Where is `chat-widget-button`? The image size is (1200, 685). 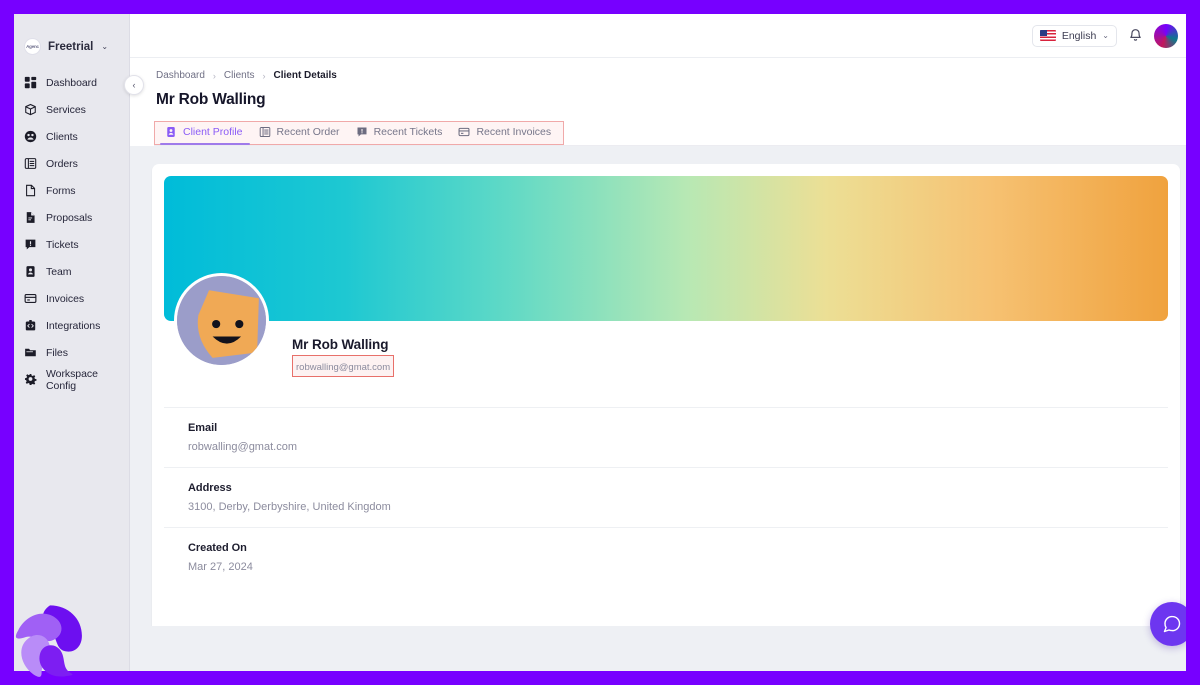 chat-widget-button is located at coordinates (1168, 624).